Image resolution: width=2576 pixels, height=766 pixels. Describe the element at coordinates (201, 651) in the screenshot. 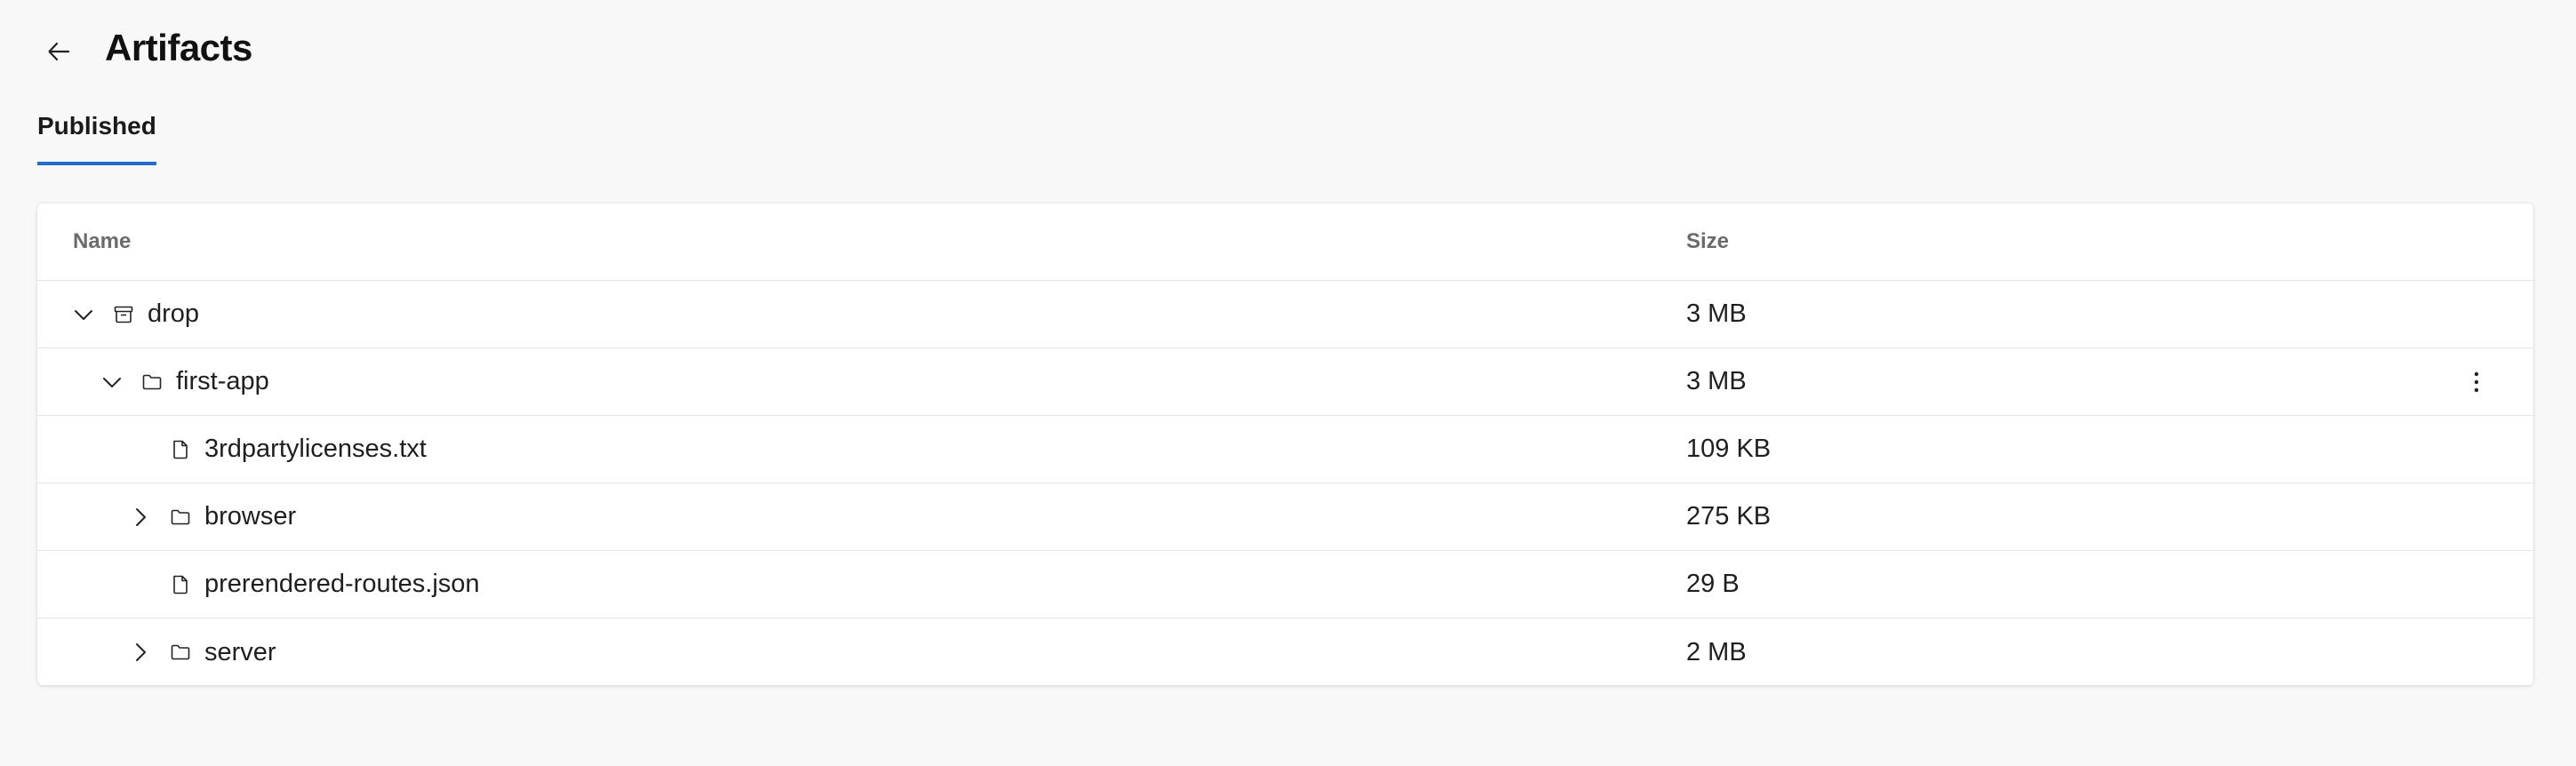

I see `row-name-cell: server` at that location.